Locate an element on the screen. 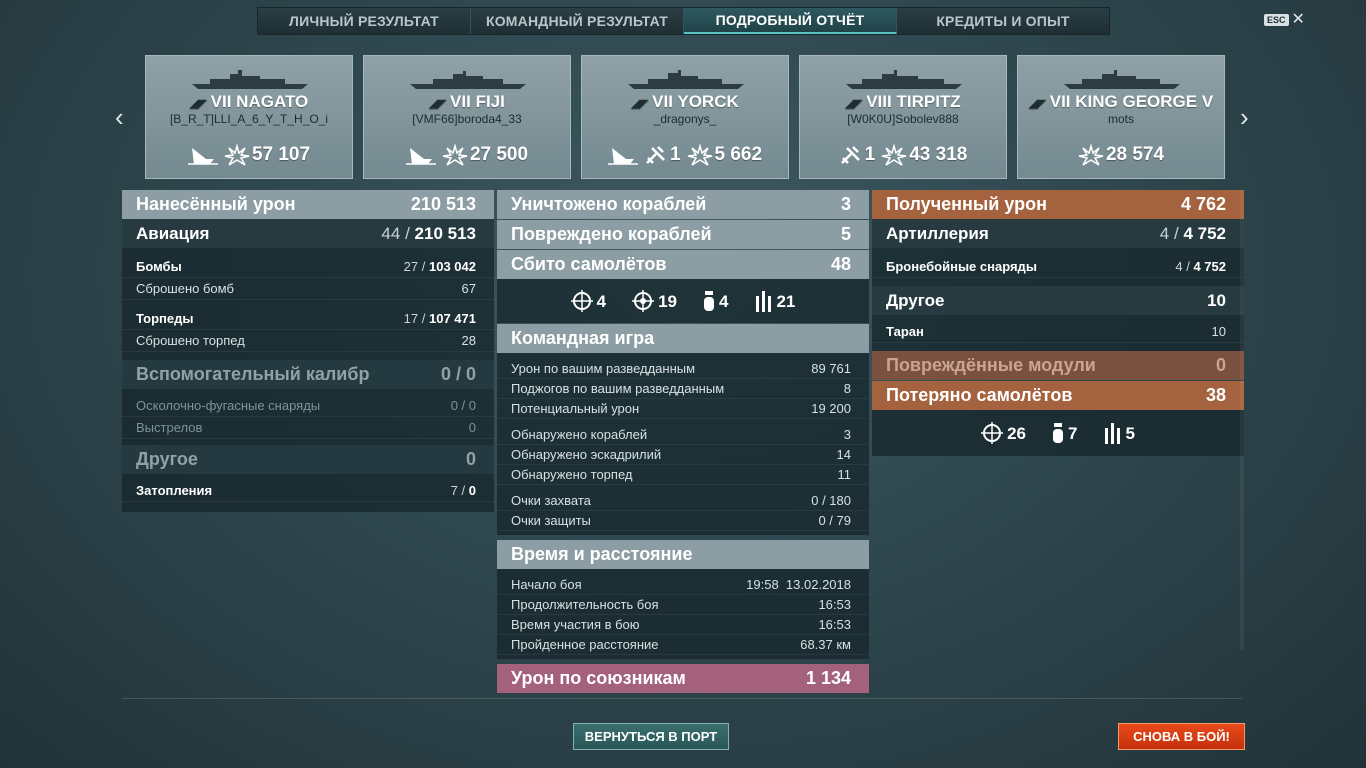 The width and height of the screenshot is (1366, 768). player-name: [VMF66]boroda4_33 is located at coordinates (467, 119).